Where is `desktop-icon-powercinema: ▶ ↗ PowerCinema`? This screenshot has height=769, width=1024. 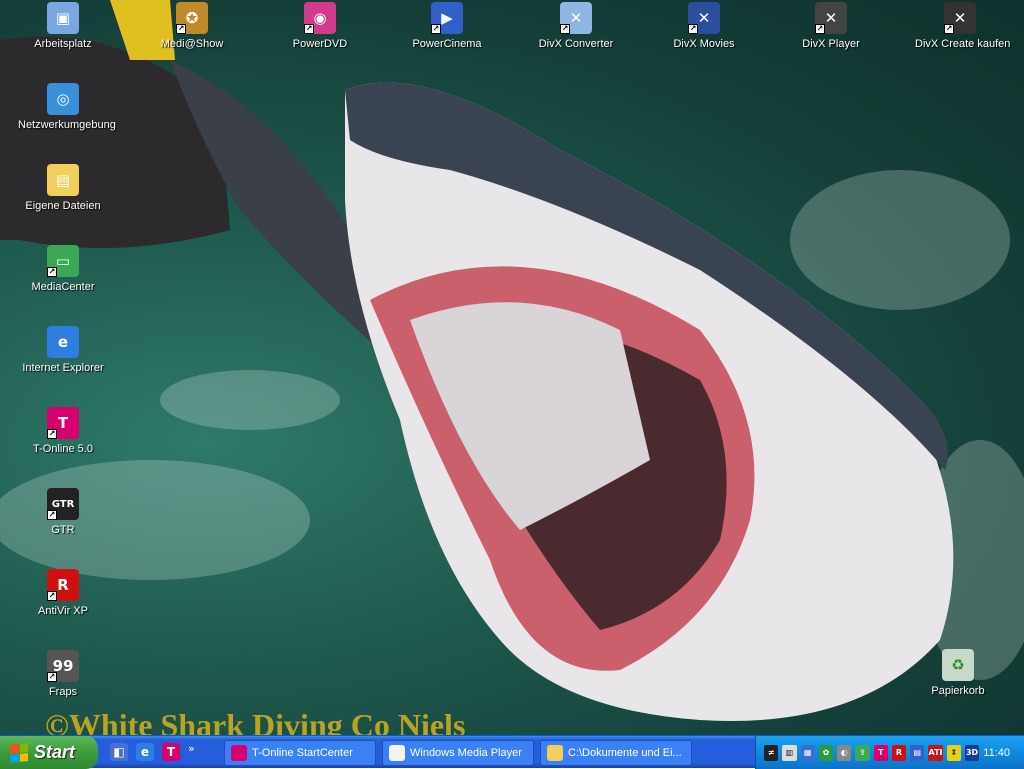
desktop-icon-powercinema: ▶ ↗ PowerCinema is located at coordinates (447, 26).